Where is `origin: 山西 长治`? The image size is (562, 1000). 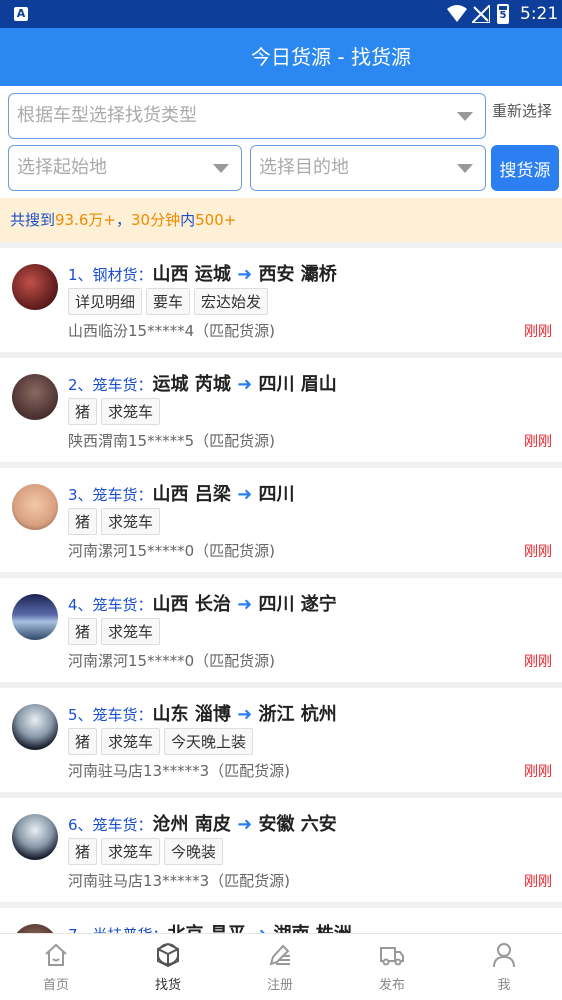
origin: 山西 长治 is located at coordinates (191, 604).